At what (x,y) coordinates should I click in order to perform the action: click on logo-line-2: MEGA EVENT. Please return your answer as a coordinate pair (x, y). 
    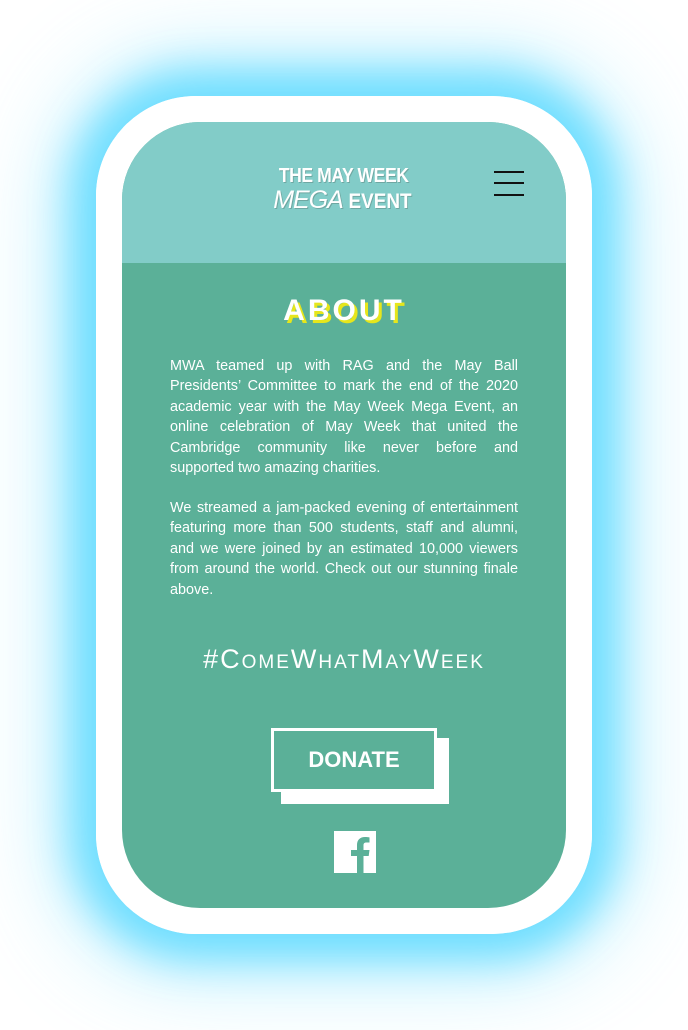
    Looking at the image, I should click on (344, 199).